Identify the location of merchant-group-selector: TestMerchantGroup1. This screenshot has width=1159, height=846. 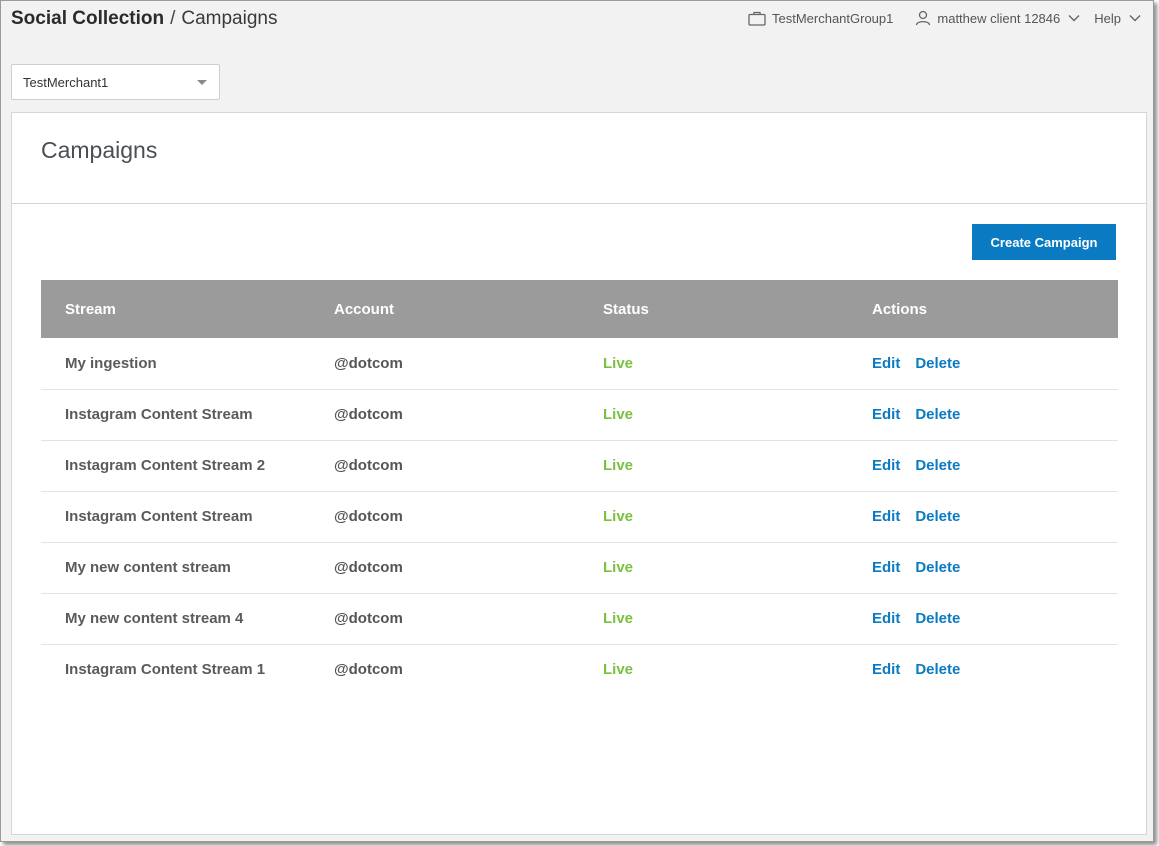
(820, 18).